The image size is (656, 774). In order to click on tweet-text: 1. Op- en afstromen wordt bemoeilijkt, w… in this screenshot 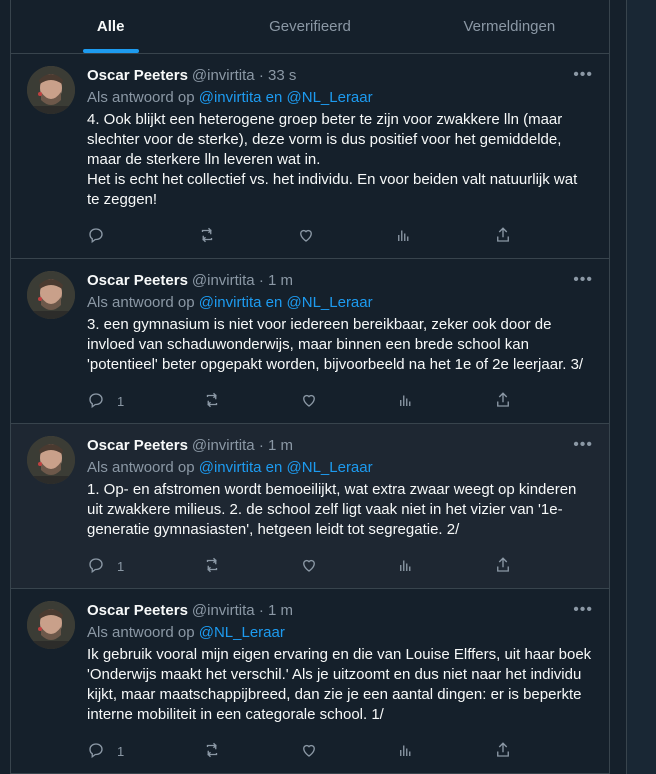, I will do `click(334, 509)`.